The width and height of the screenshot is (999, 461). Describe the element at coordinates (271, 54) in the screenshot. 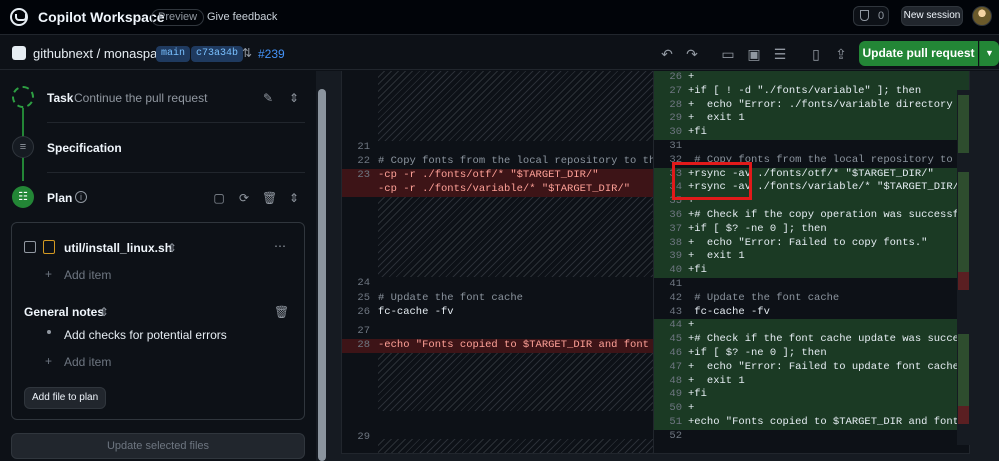

I see `pull-request-link: #239` at that location.